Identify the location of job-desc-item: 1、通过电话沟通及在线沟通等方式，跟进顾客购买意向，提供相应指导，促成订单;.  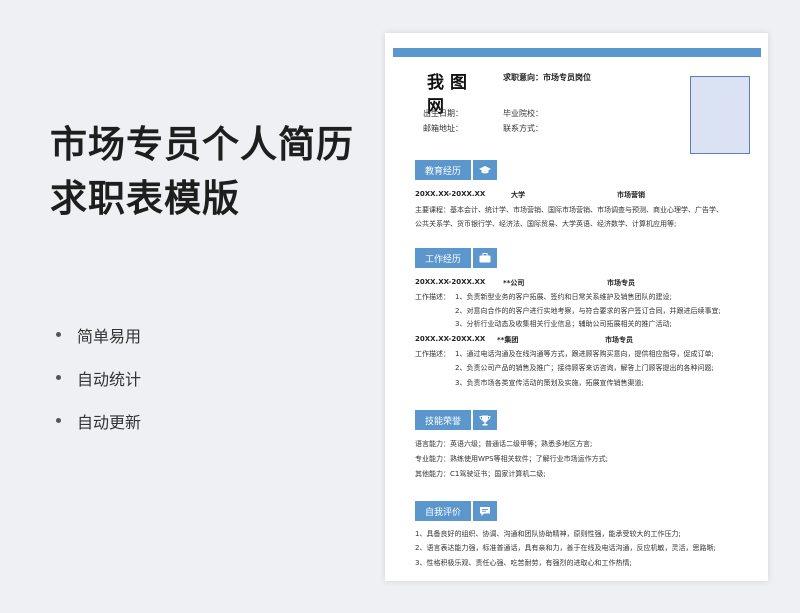
(584, 354).